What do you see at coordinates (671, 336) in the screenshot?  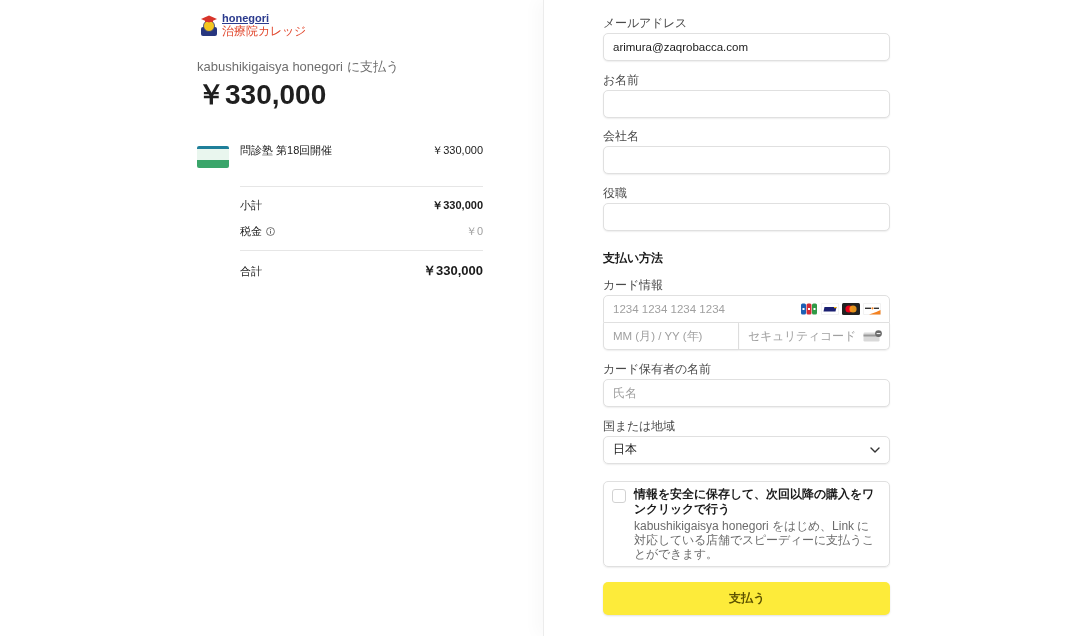 I see `expiry-date-field: MM (月) / YY (年)` at bounding box center [671, 336].